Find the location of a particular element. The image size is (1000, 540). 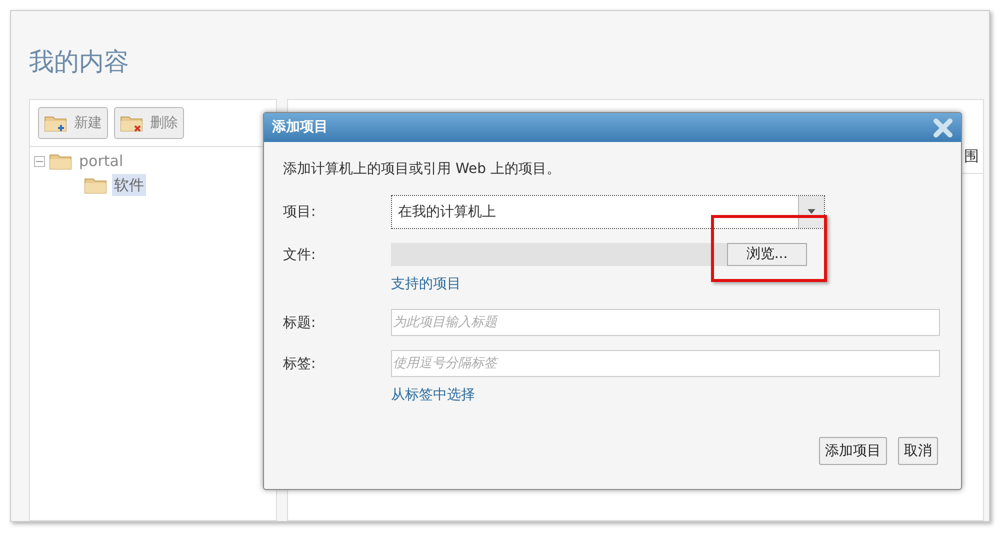

delete-button: 删除 is located at coordinates (149, 123).